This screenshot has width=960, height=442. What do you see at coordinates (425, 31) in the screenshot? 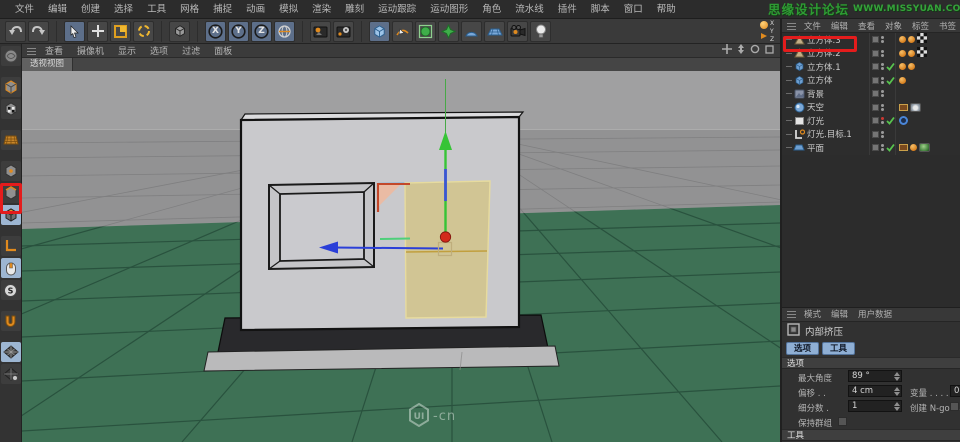
I see `subdivision-surface-icon` at bounding box center [425, 31].